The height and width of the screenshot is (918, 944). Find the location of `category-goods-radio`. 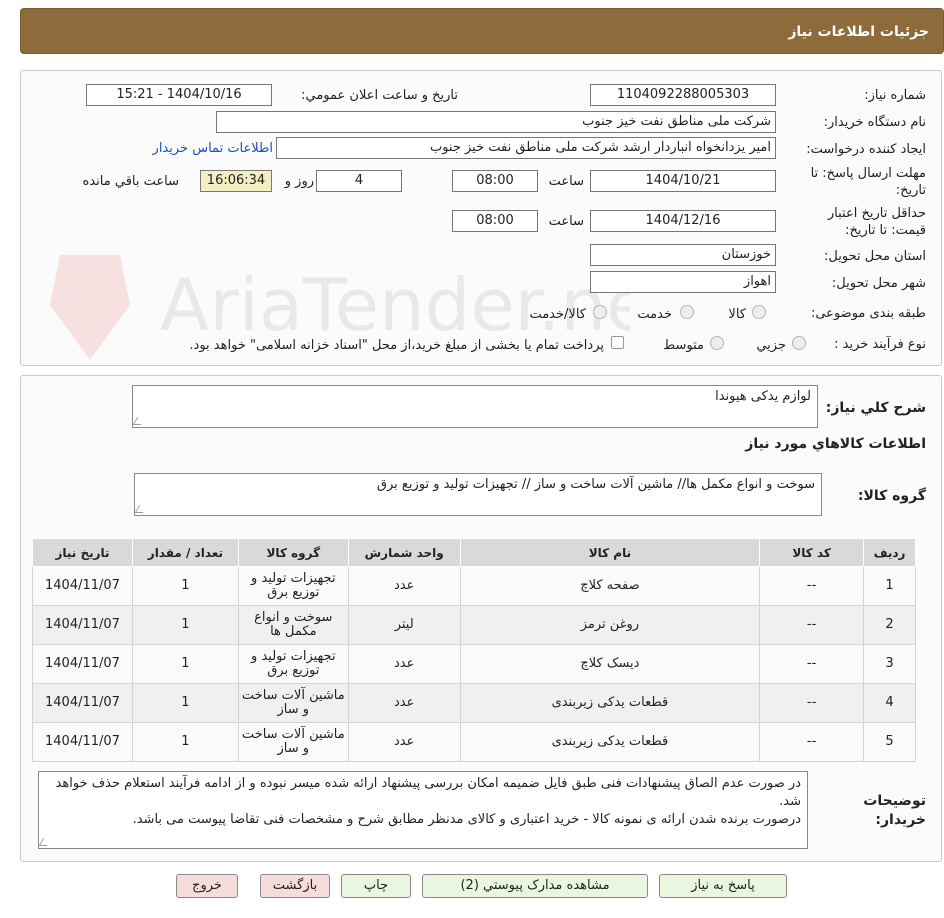

category-goods-radio is located at coordinates (759, 312).